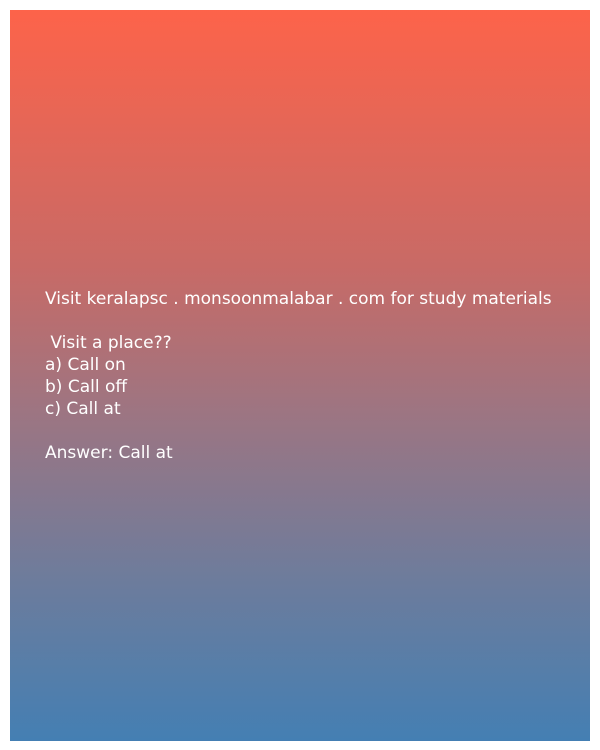  I want to click on option-c: c) Call at, so click(83, 409).